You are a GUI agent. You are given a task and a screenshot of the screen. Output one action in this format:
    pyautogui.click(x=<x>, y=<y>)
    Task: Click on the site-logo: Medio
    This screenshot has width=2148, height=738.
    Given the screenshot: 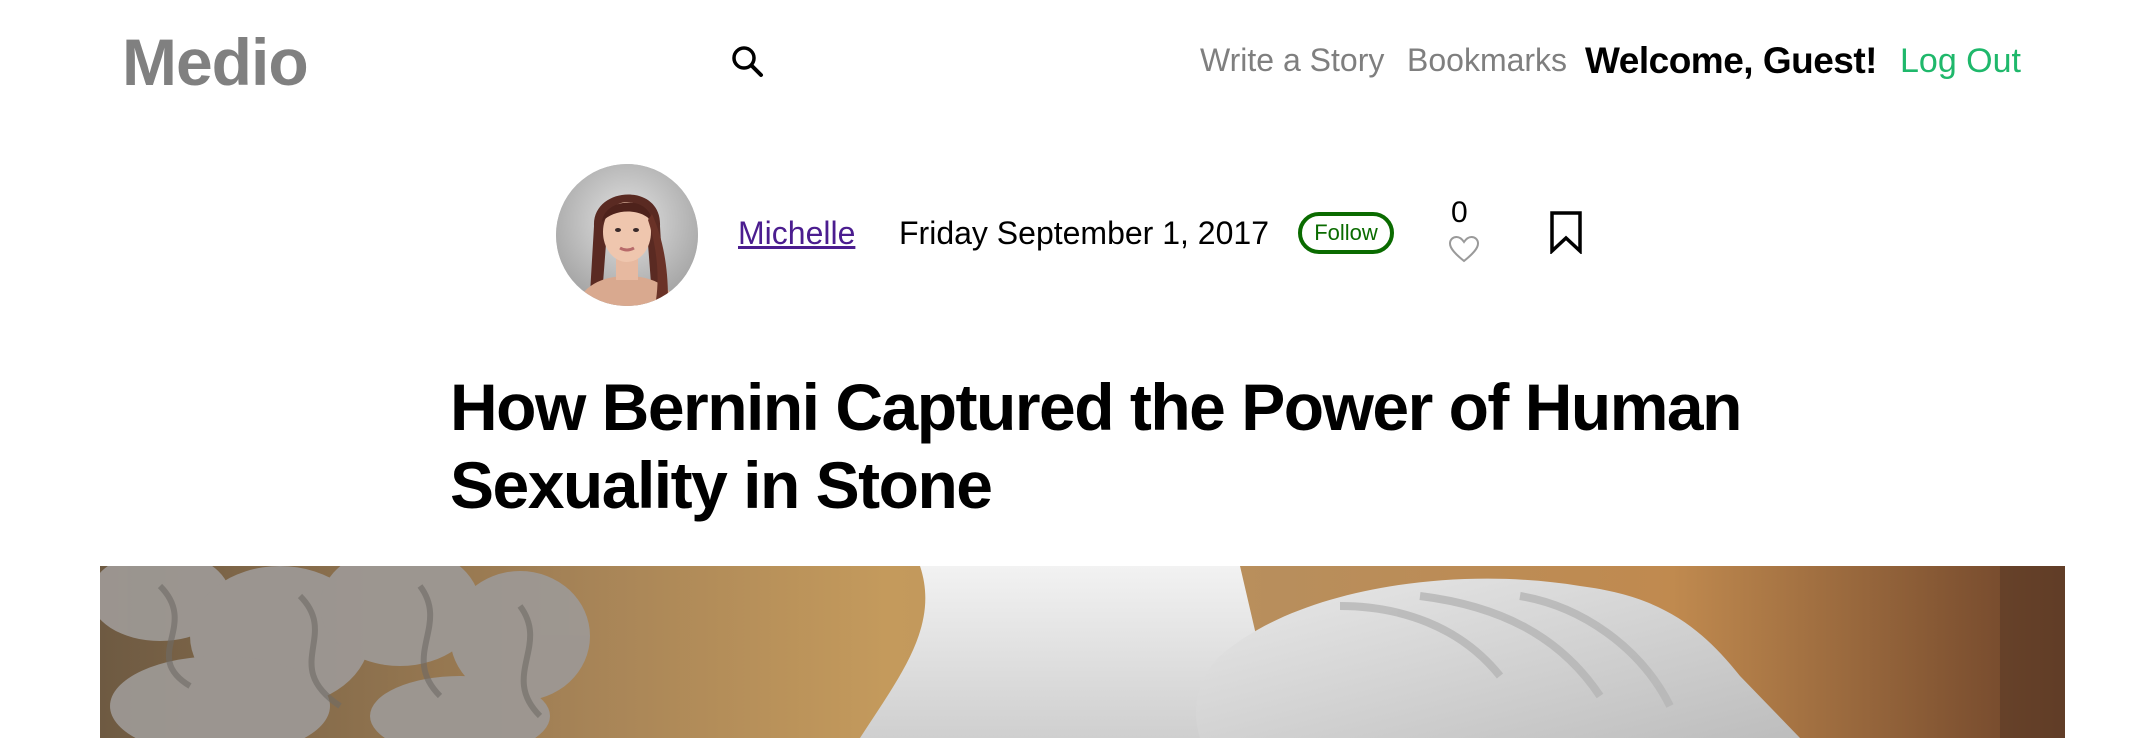 What is the action you would take?
    pyautogui.click(x=215, y=62)
    